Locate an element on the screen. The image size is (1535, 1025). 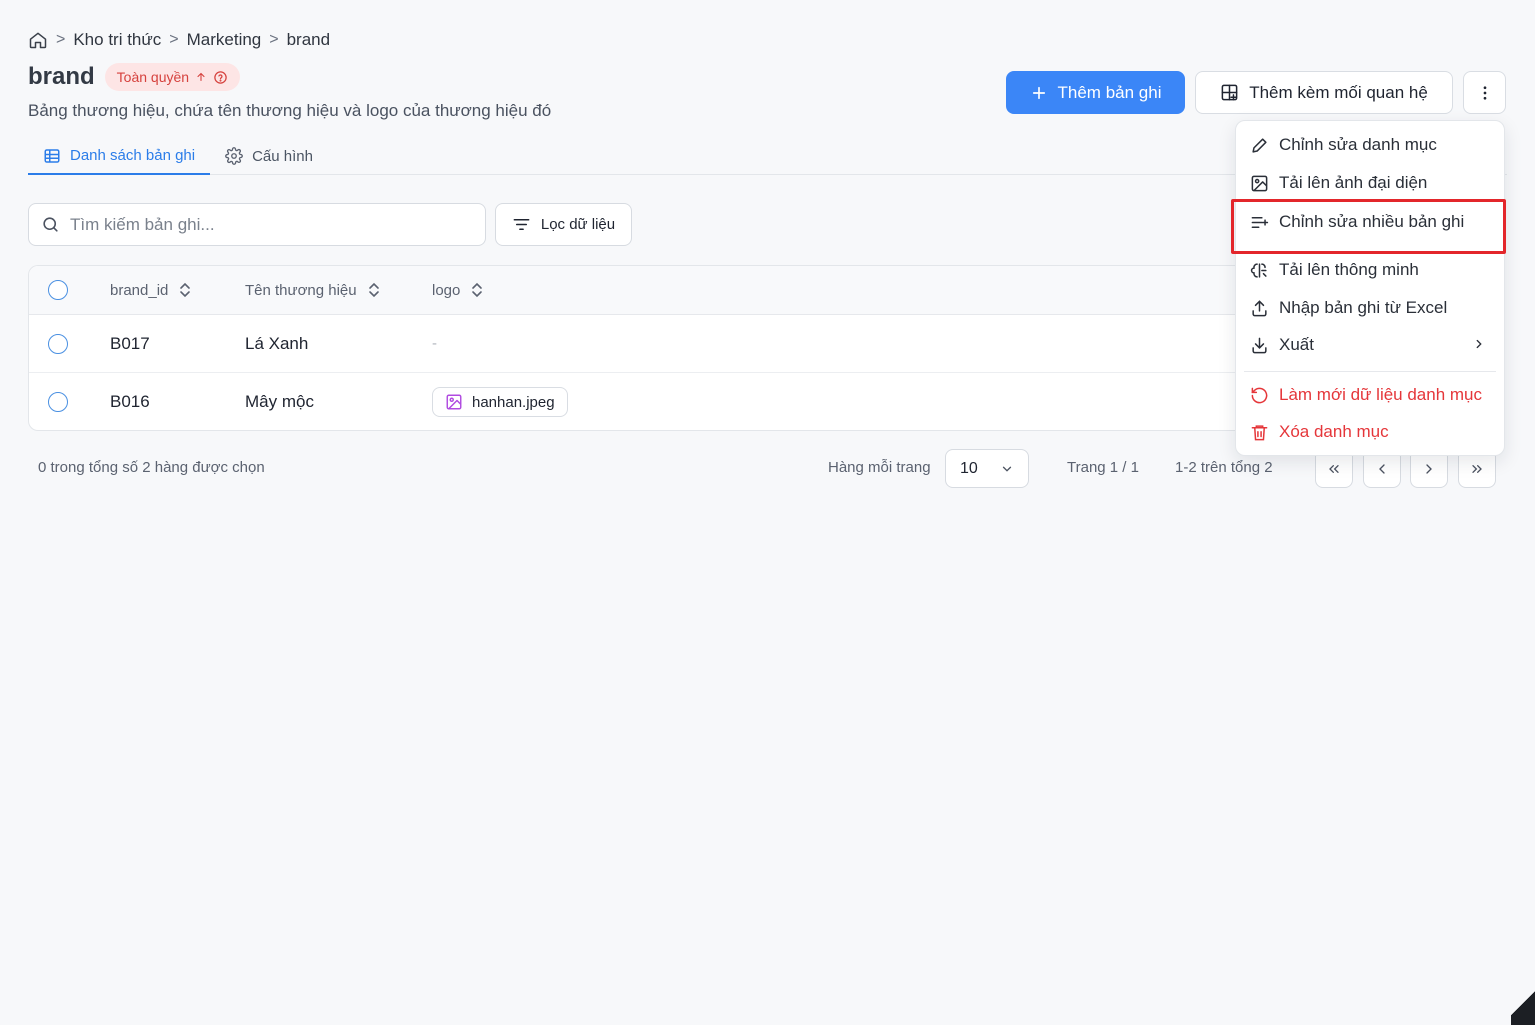
highlight-box is located at coordinates (1368, 226).